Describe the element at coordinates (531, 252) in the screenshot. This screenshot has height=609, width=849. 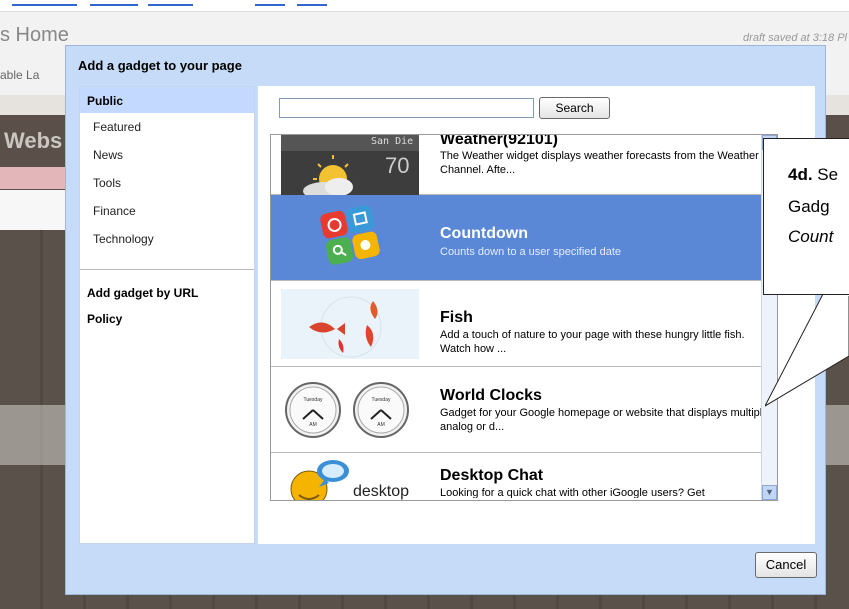
I see `gadget-description: Counts down to a user specified date` at that location.